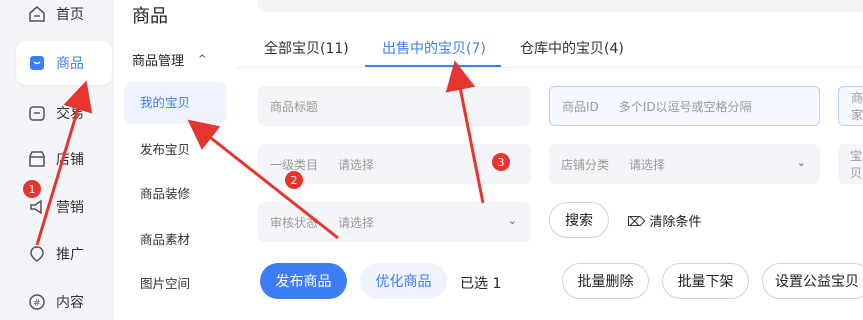  Describe the element at coordinates (70, 303) in the screenshot. I see `rail-item-label: 内容` at that location.